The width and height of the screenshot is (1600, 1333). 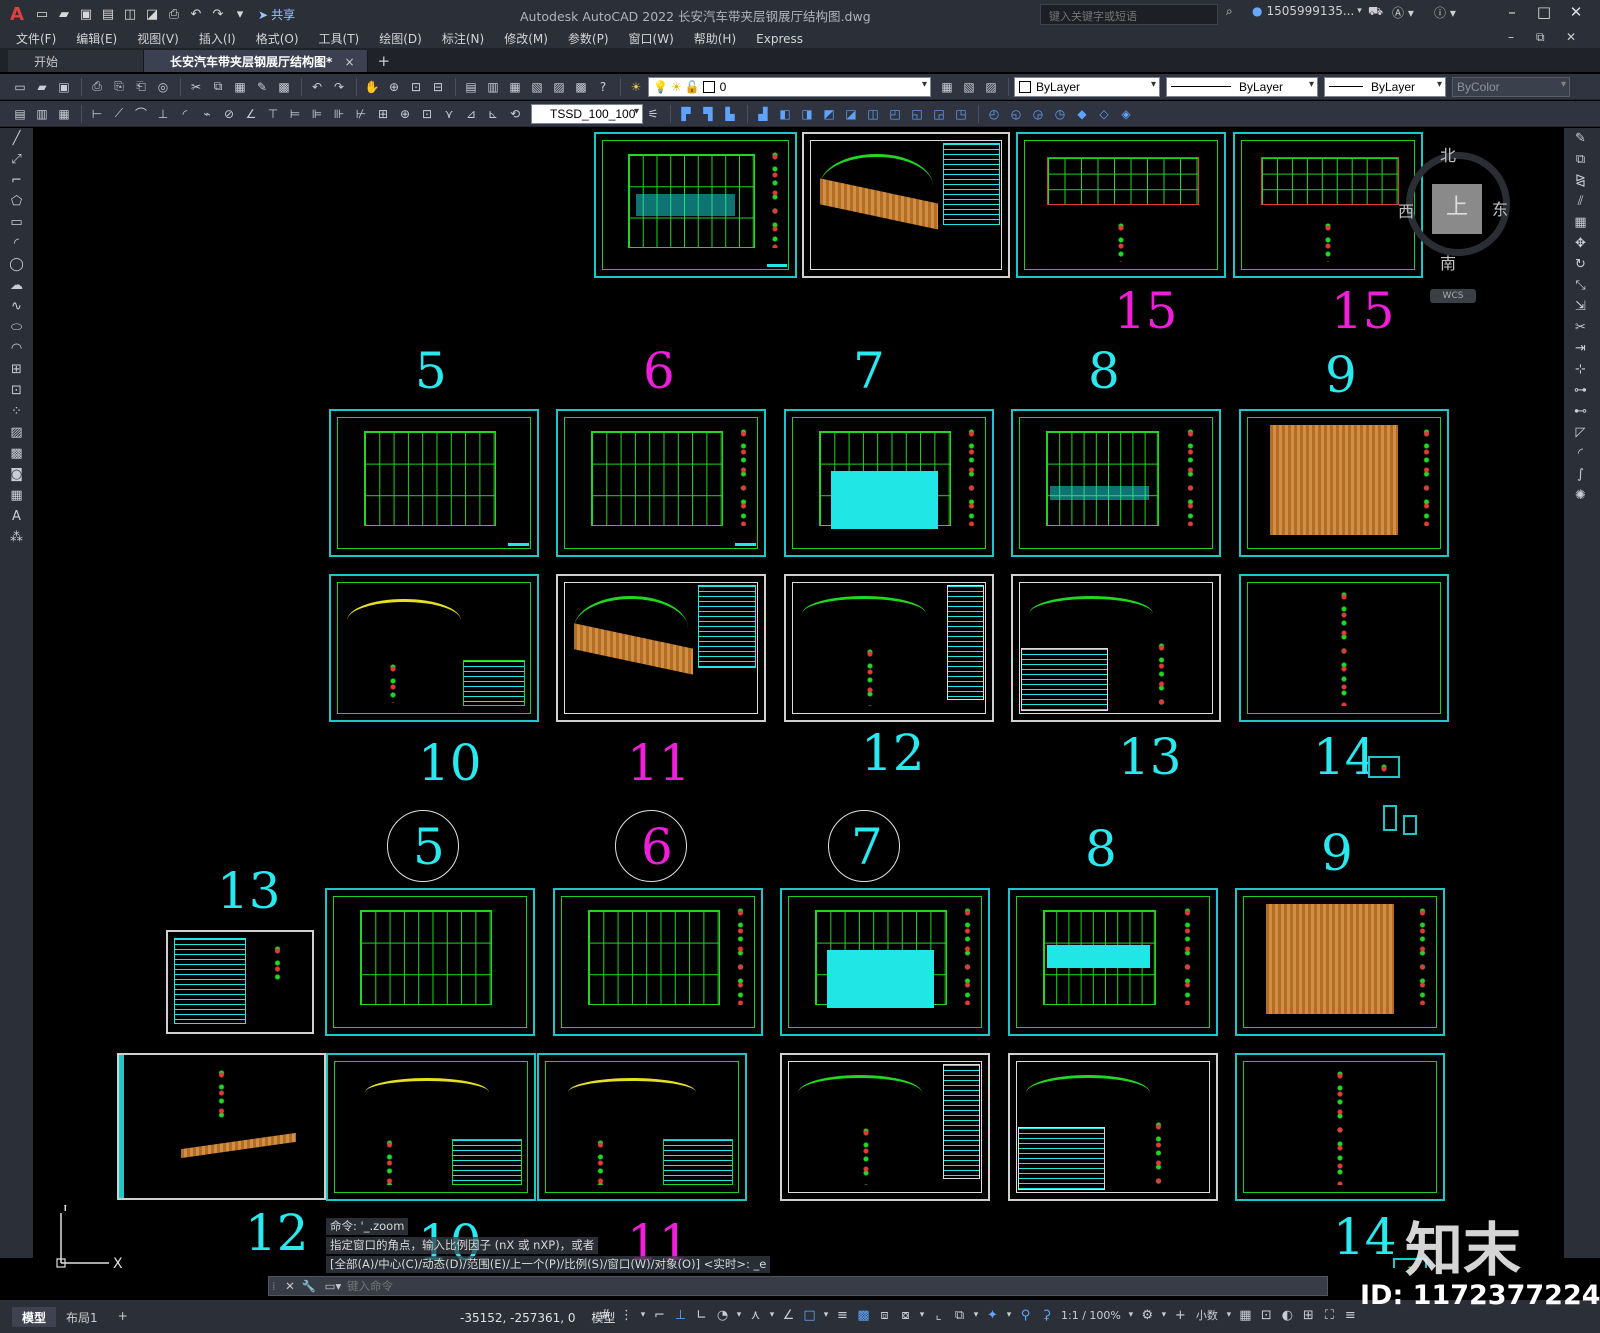 I want to click on layer-properties-icon: ☀, so click(x=636, y=87).